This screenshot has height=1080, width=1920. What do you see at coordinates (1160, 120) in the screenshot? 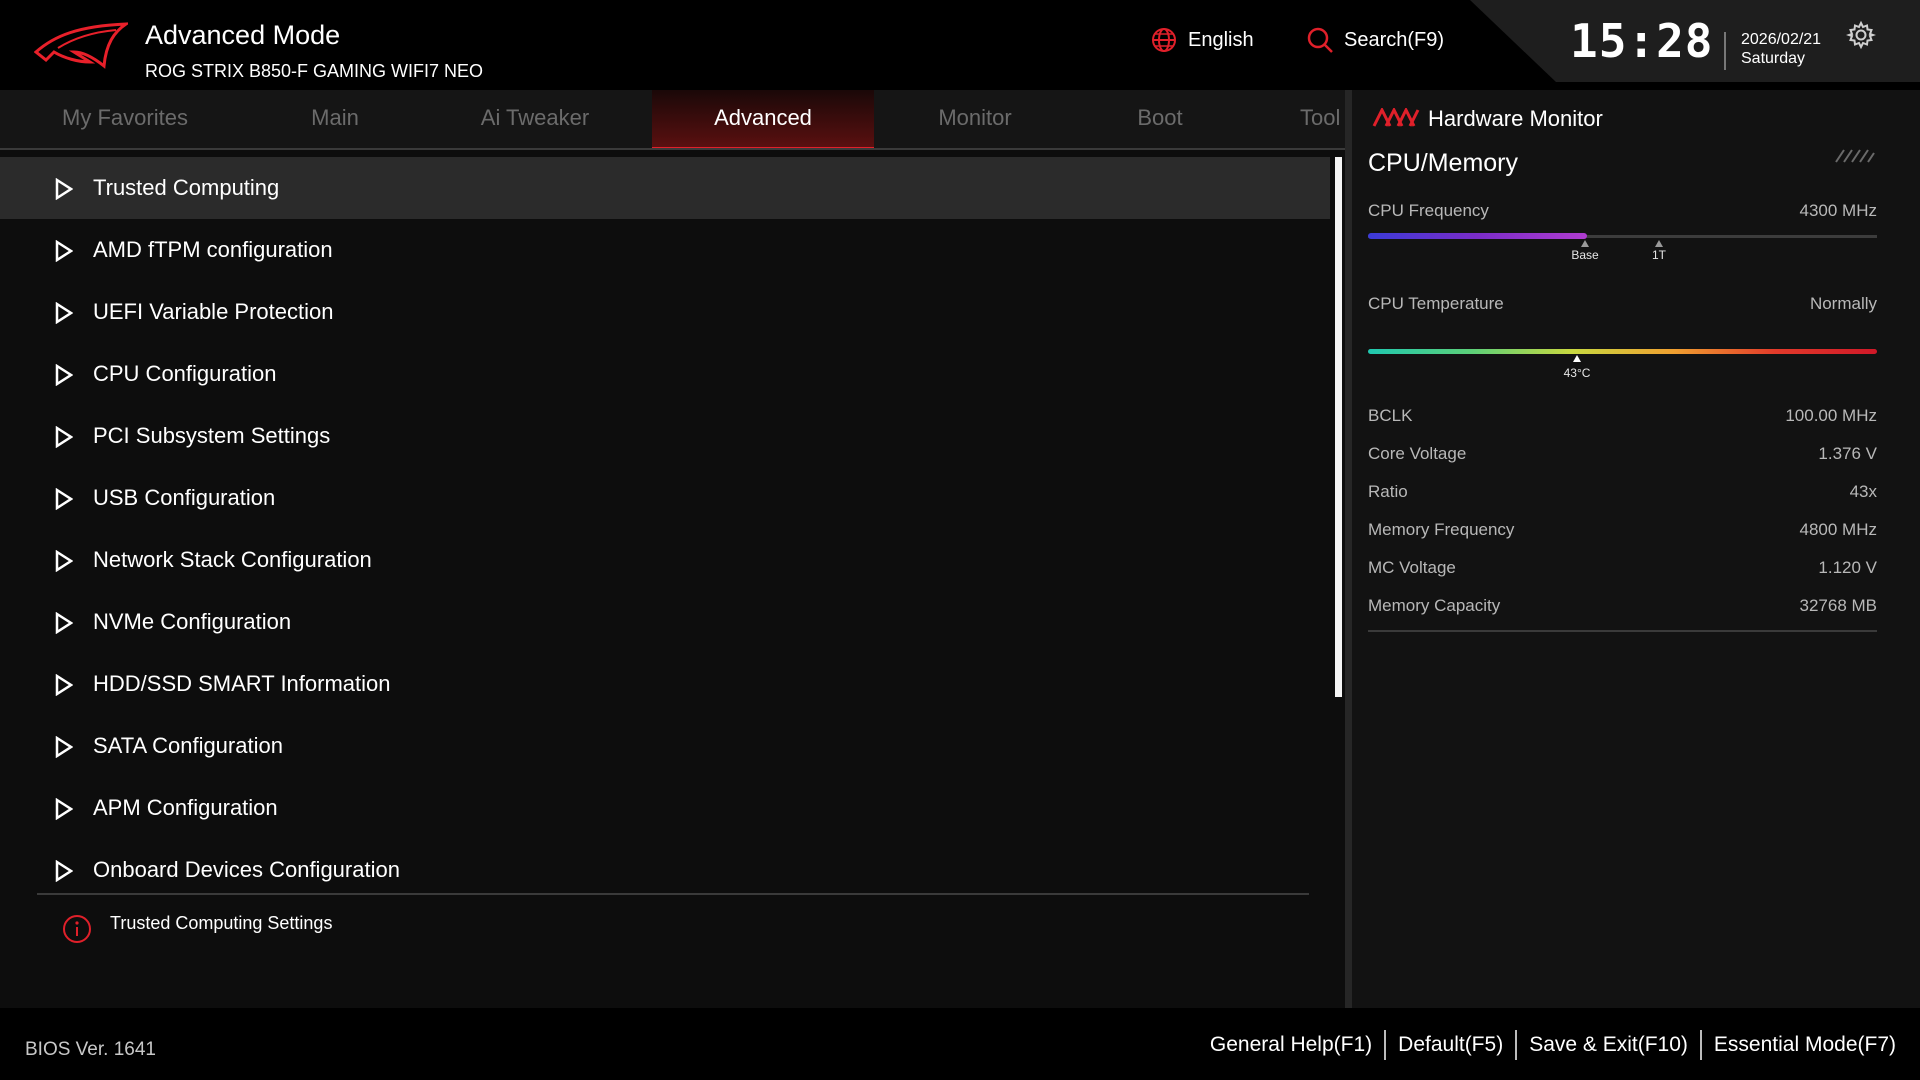
I see `tab-boot: Boot` at bounding box center [1160, 120].